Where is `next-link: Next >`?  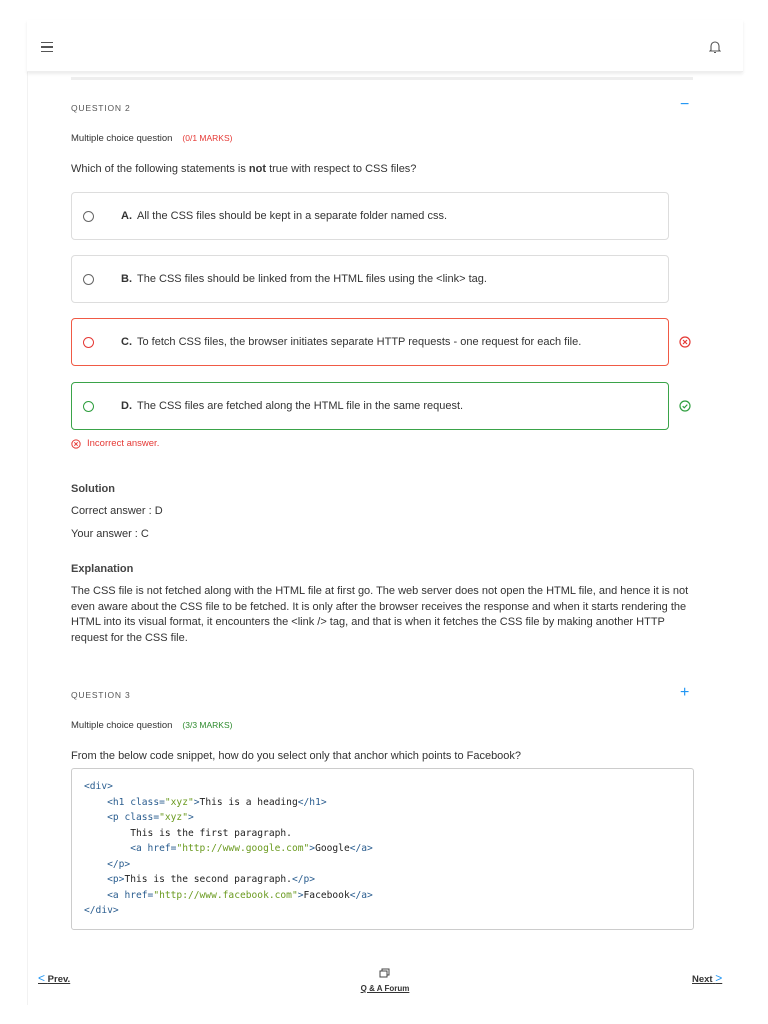
next-link: Next > is located at coordinates (707, 978).